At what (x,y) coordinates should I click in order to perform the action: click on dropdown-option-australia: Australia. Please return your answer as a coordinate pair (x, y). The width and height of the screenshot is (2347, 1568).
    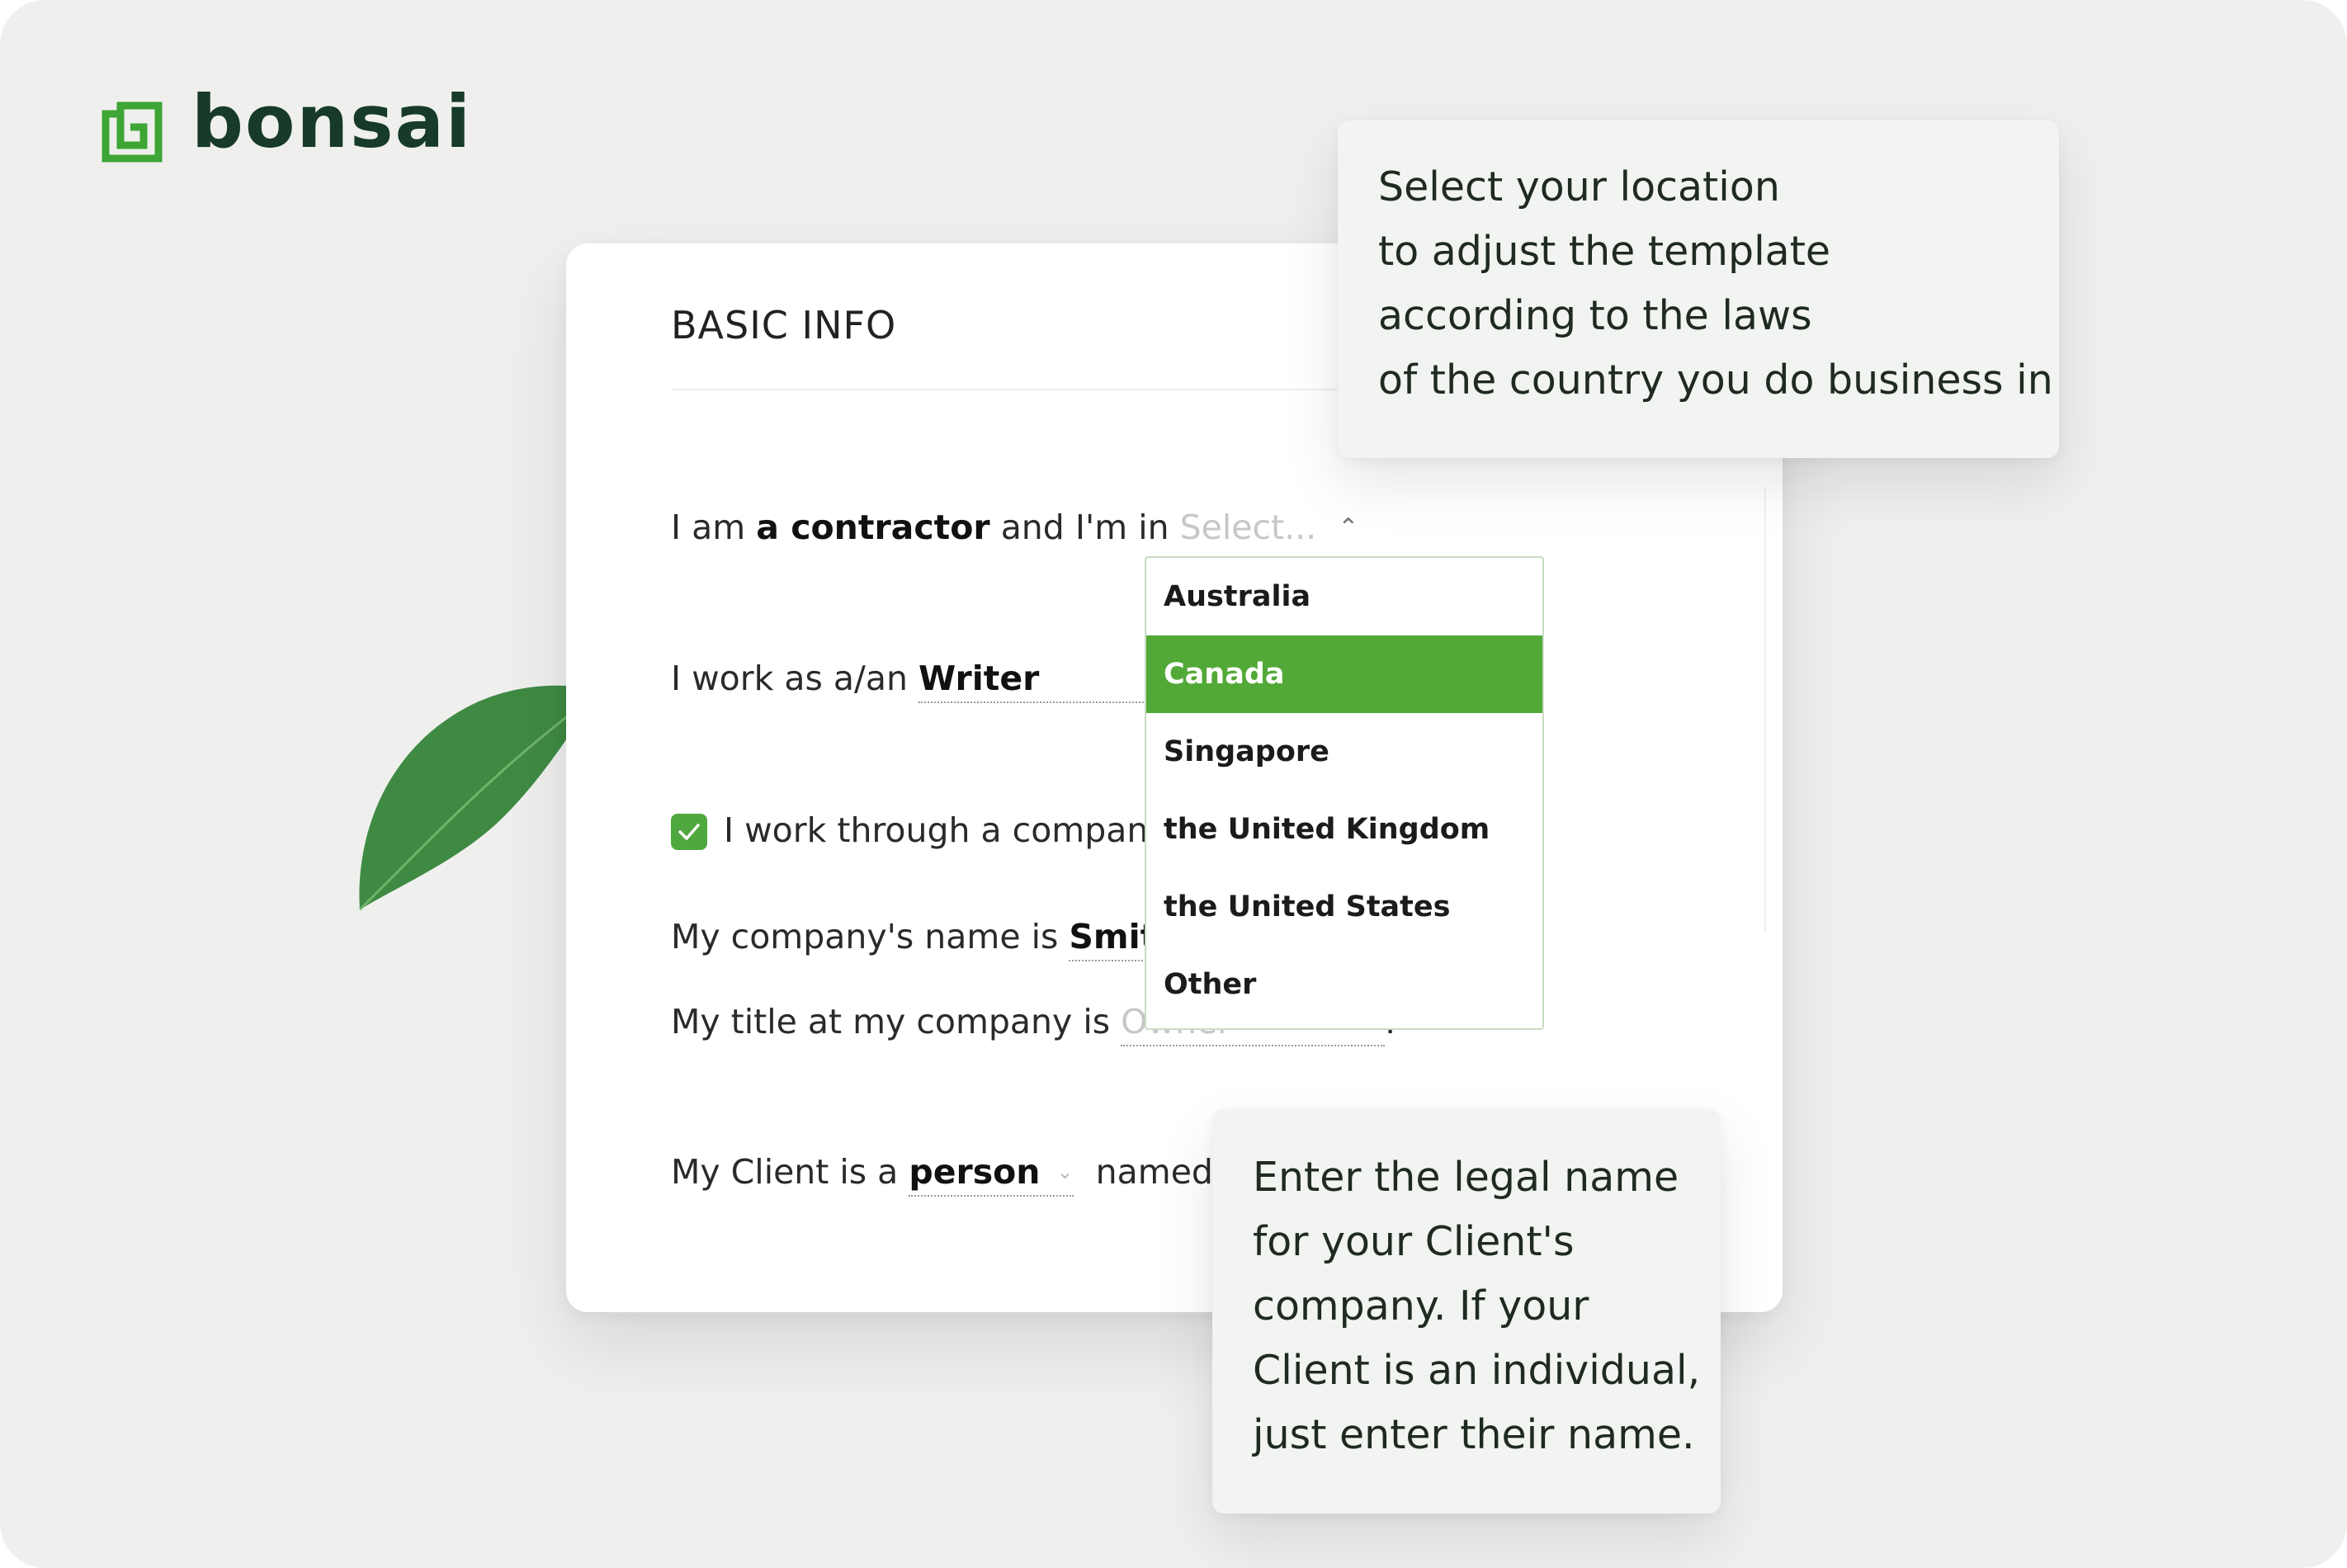
    Looking at the image, I should click on (1344, 596).